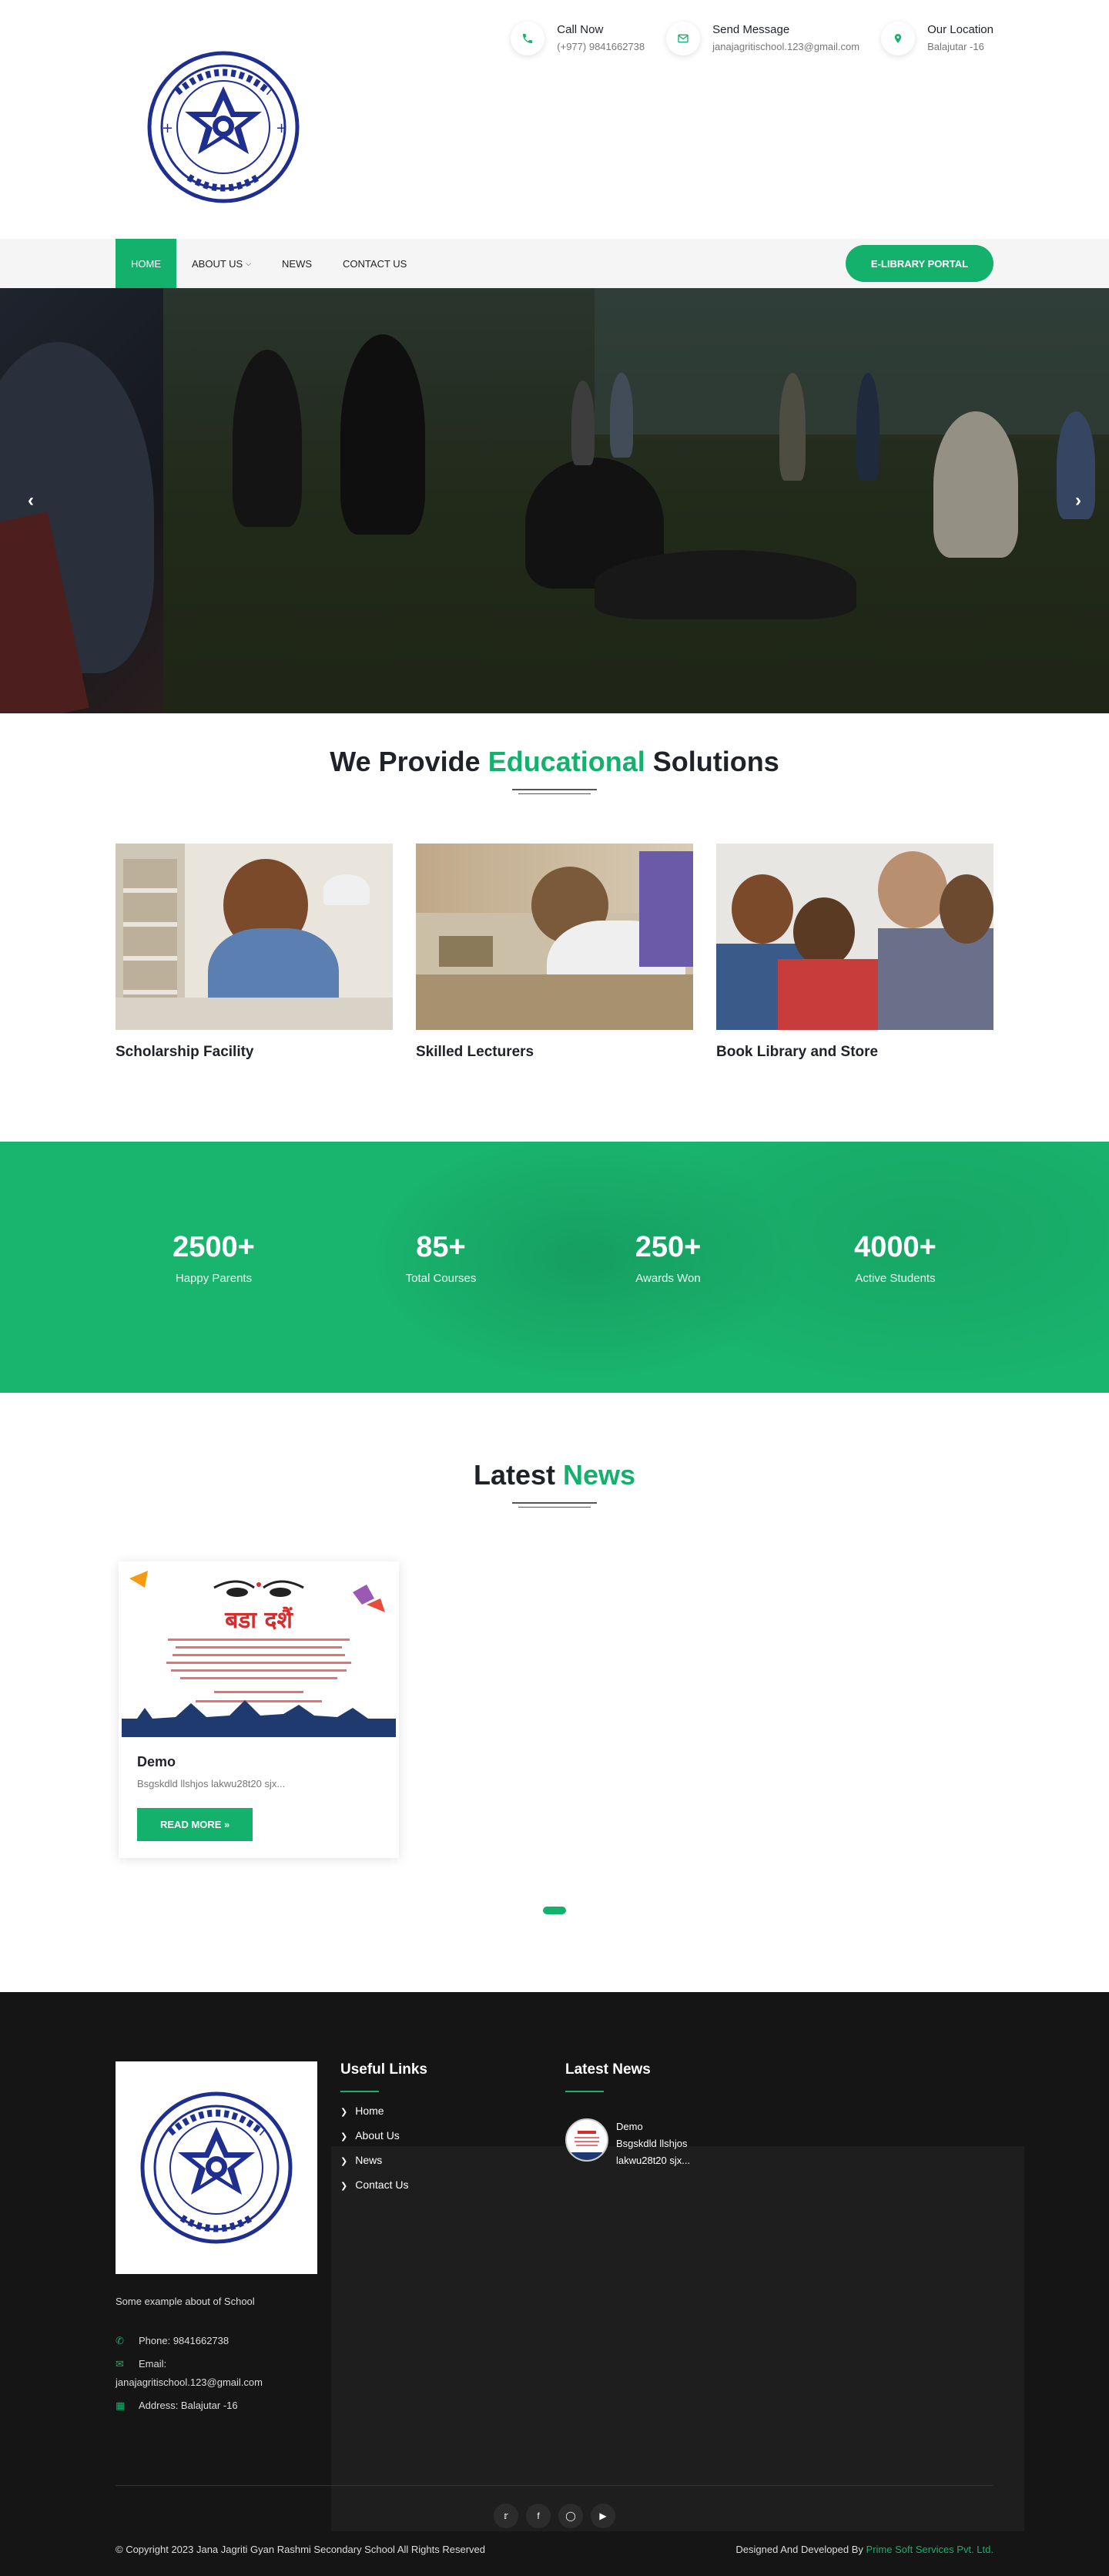  Describe the element at coordinates (452, 2185) in the screenshot. I see `footer-link-contact-us: ❯ Contact Us` at that location.